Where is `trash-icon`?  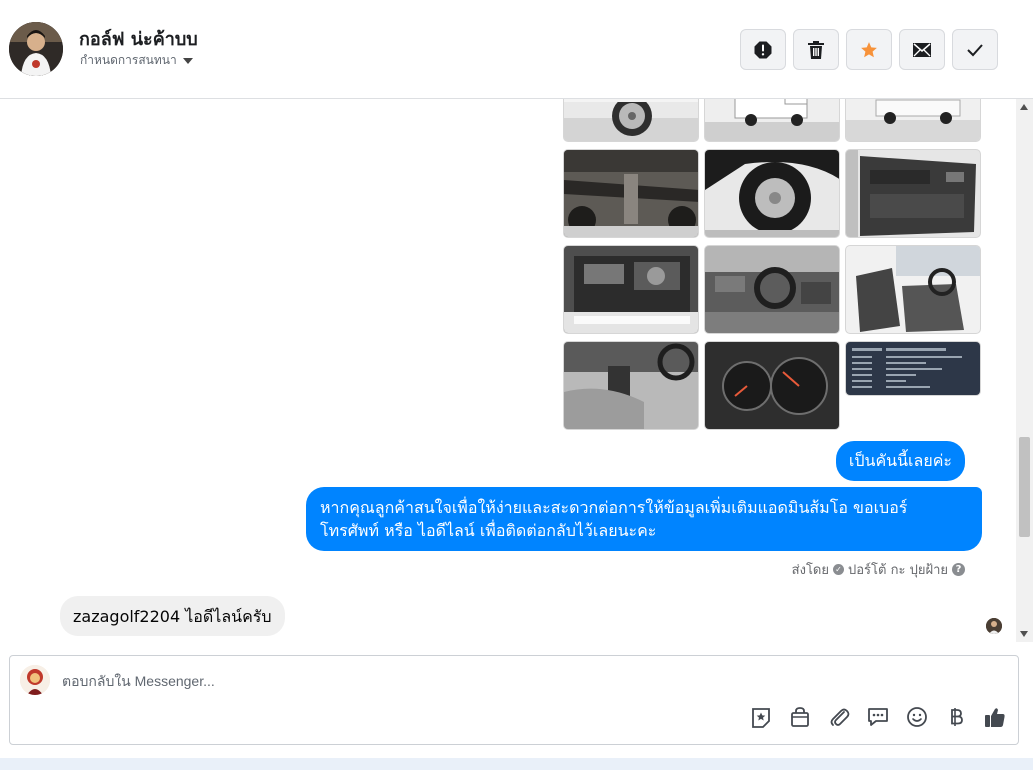 trash-icon is located at coordinates (816, 49).